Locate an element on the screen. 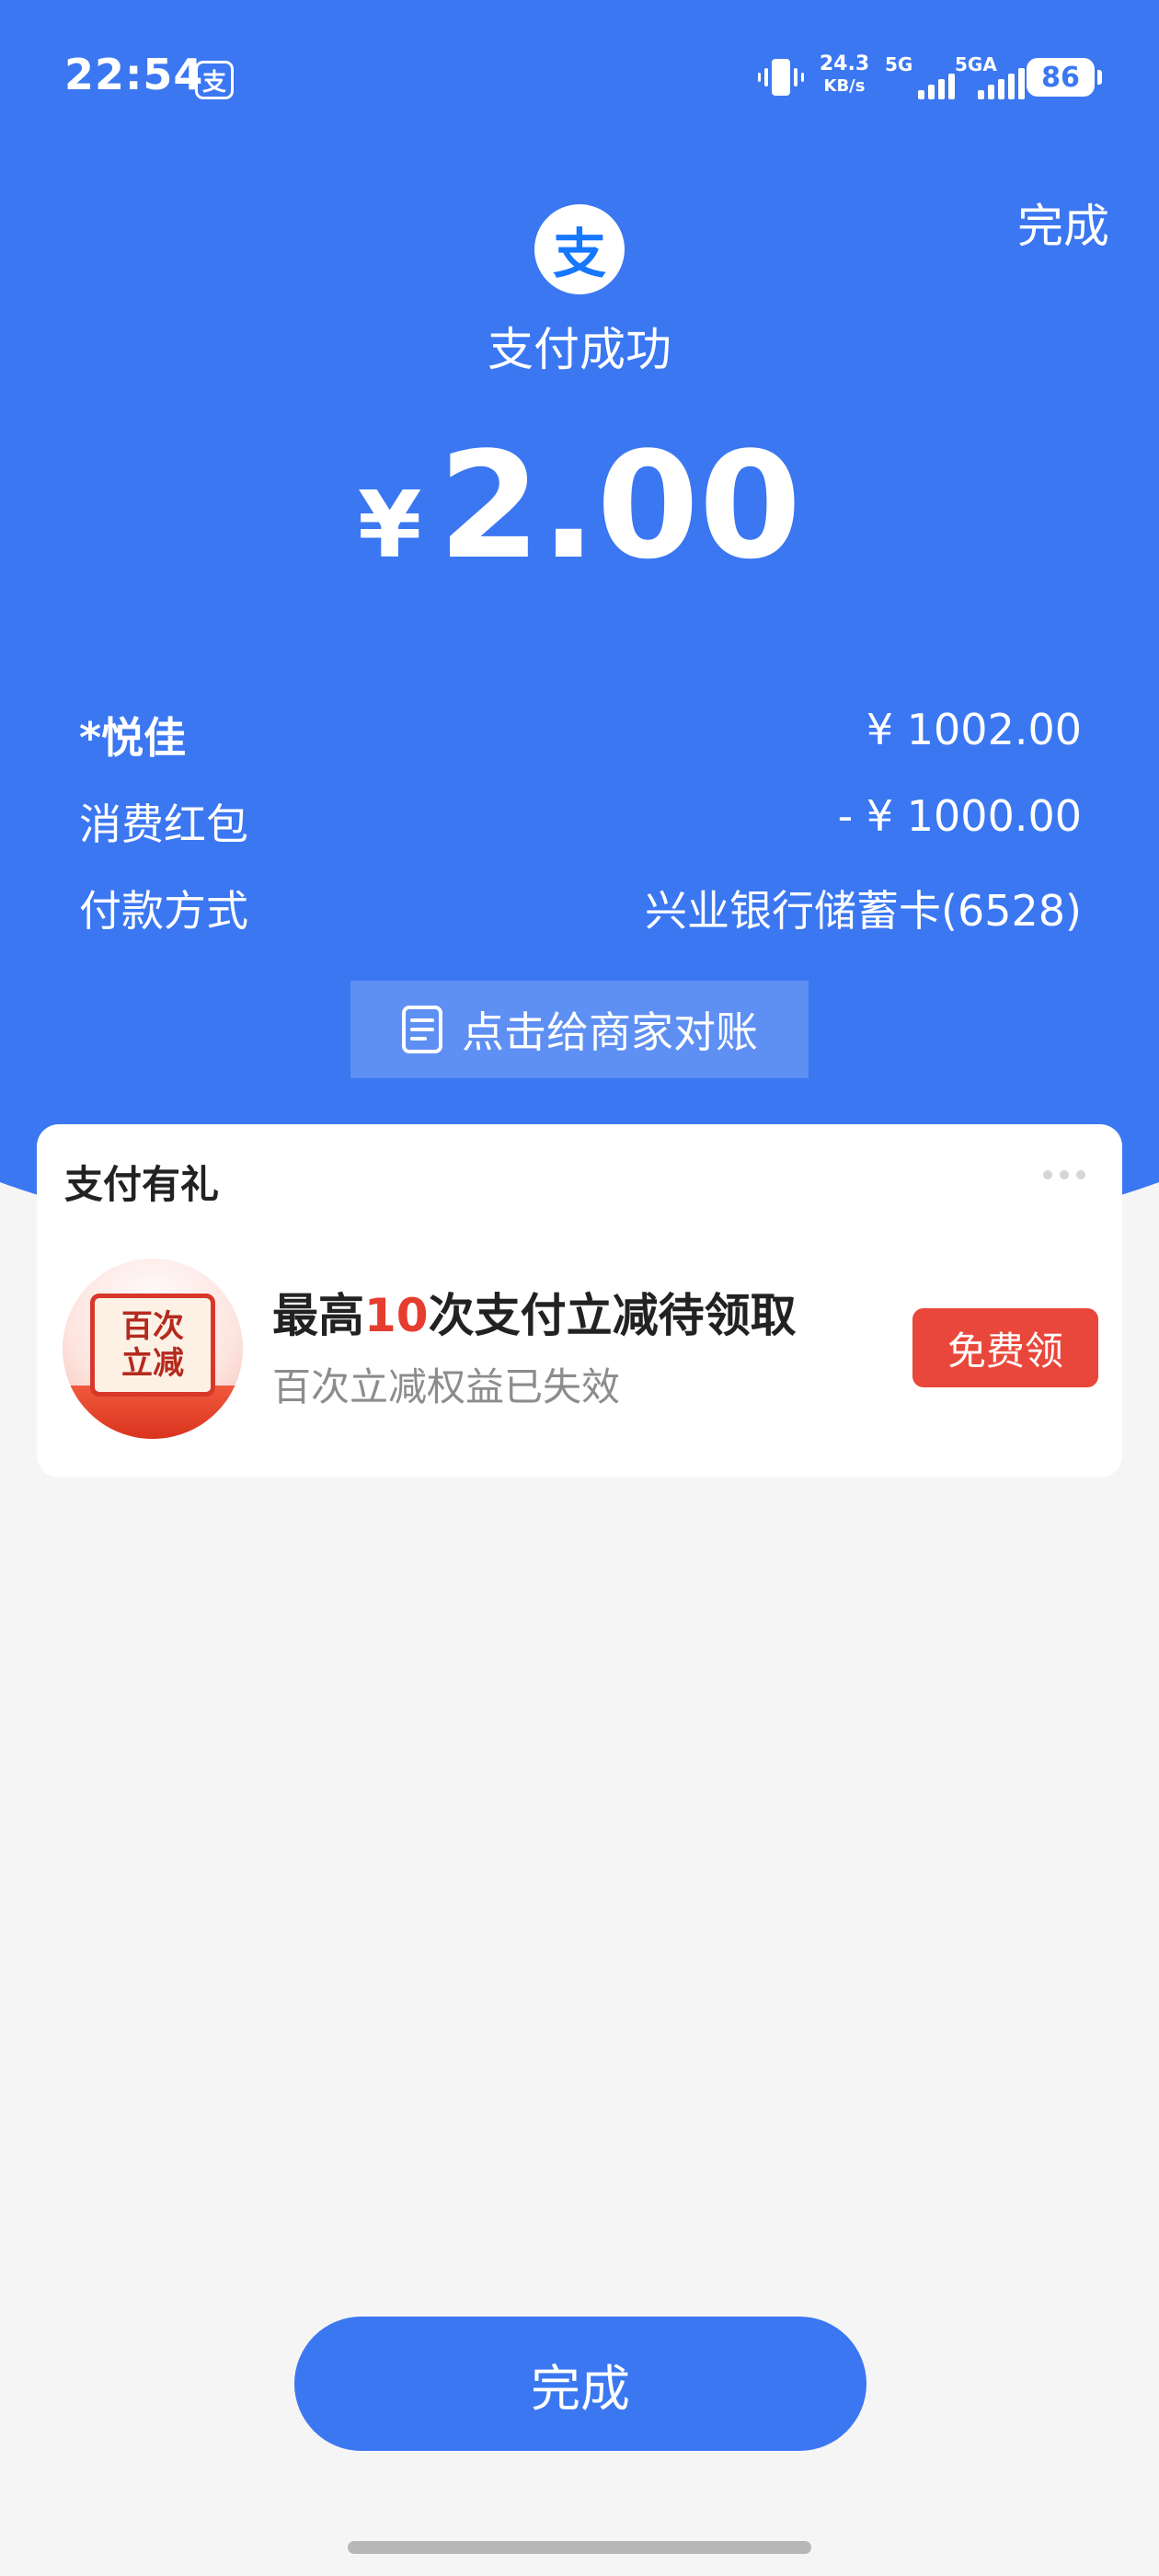 Image resolution: width=1159 pixels, height=2576 pixels. battery-icon: 86 is located at coordinates (1064, 77).